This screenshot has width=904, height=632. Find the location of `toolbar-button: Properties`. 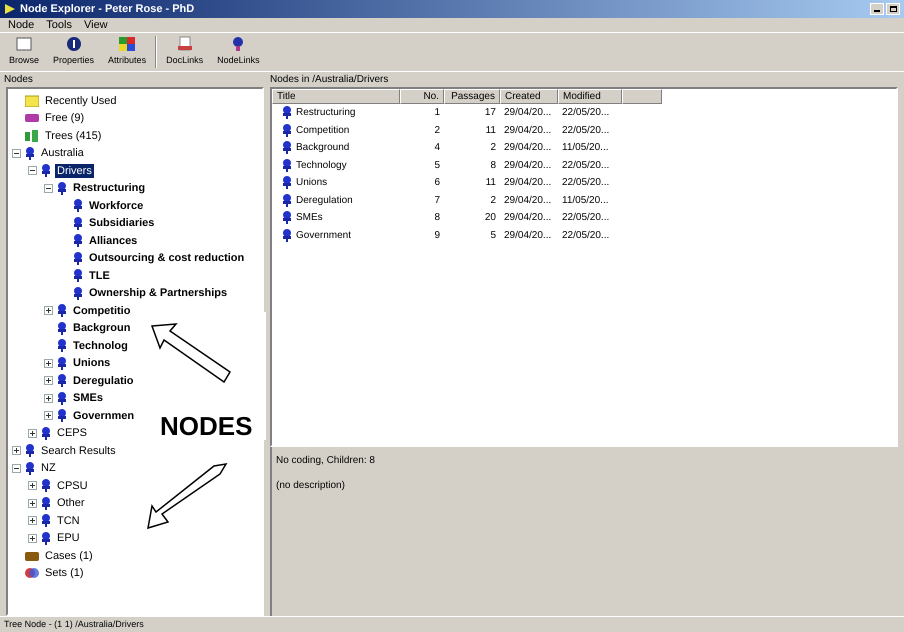

toolbar-button: Properties is located at coordinates (74, 52).